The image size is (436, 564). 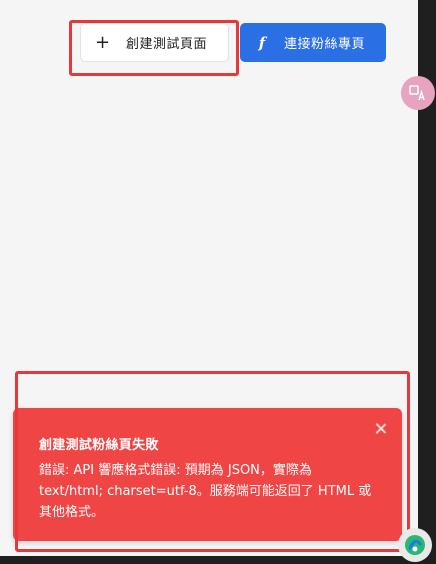 What do you see at coordinates (262, 42) in the screenshot?
I see `facebook-icon: f` at bounding box center [262, 42].